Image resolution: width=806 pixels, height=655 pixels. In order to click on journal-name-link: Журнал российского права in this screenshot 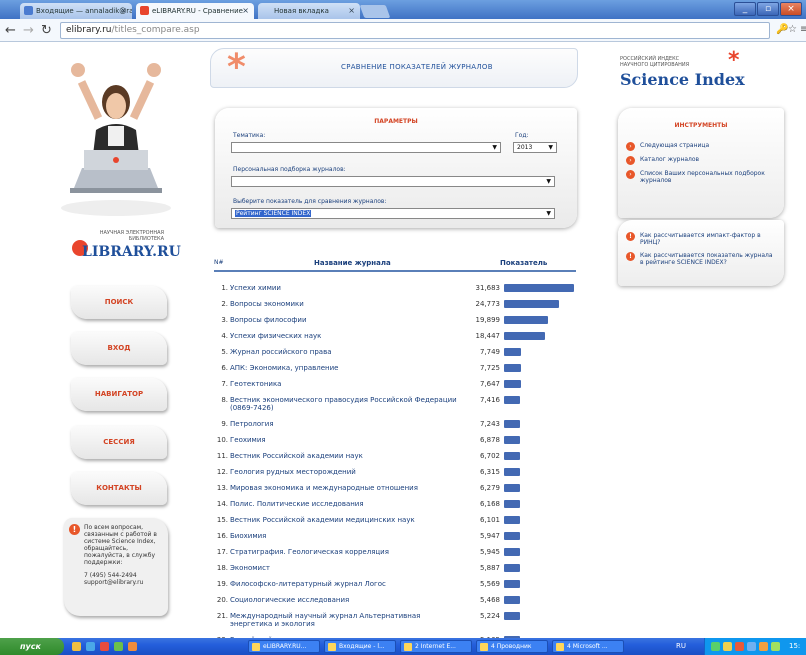, I will do `click(350, 352)`.